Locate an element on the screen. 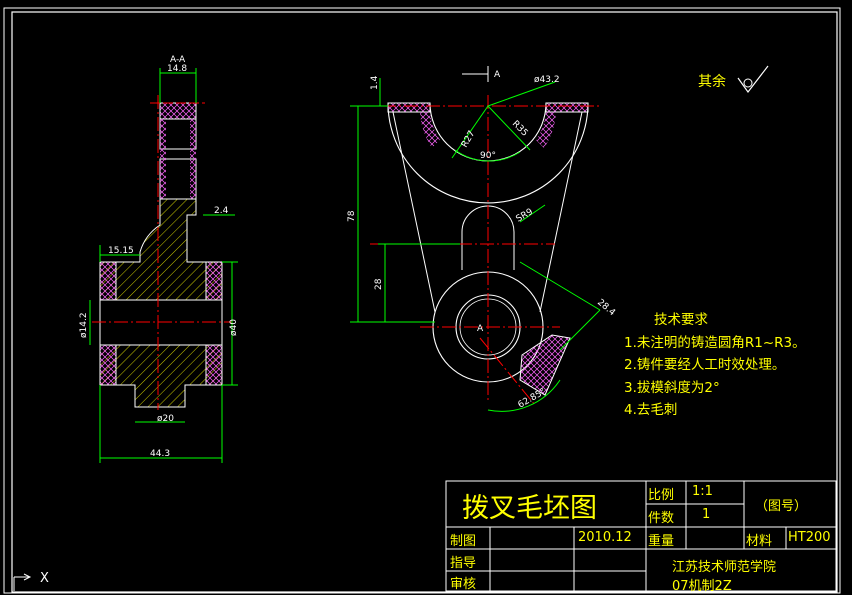 This screenshot has height=595, width=852. material-value: HT200 is located at coordinates (809, 537).